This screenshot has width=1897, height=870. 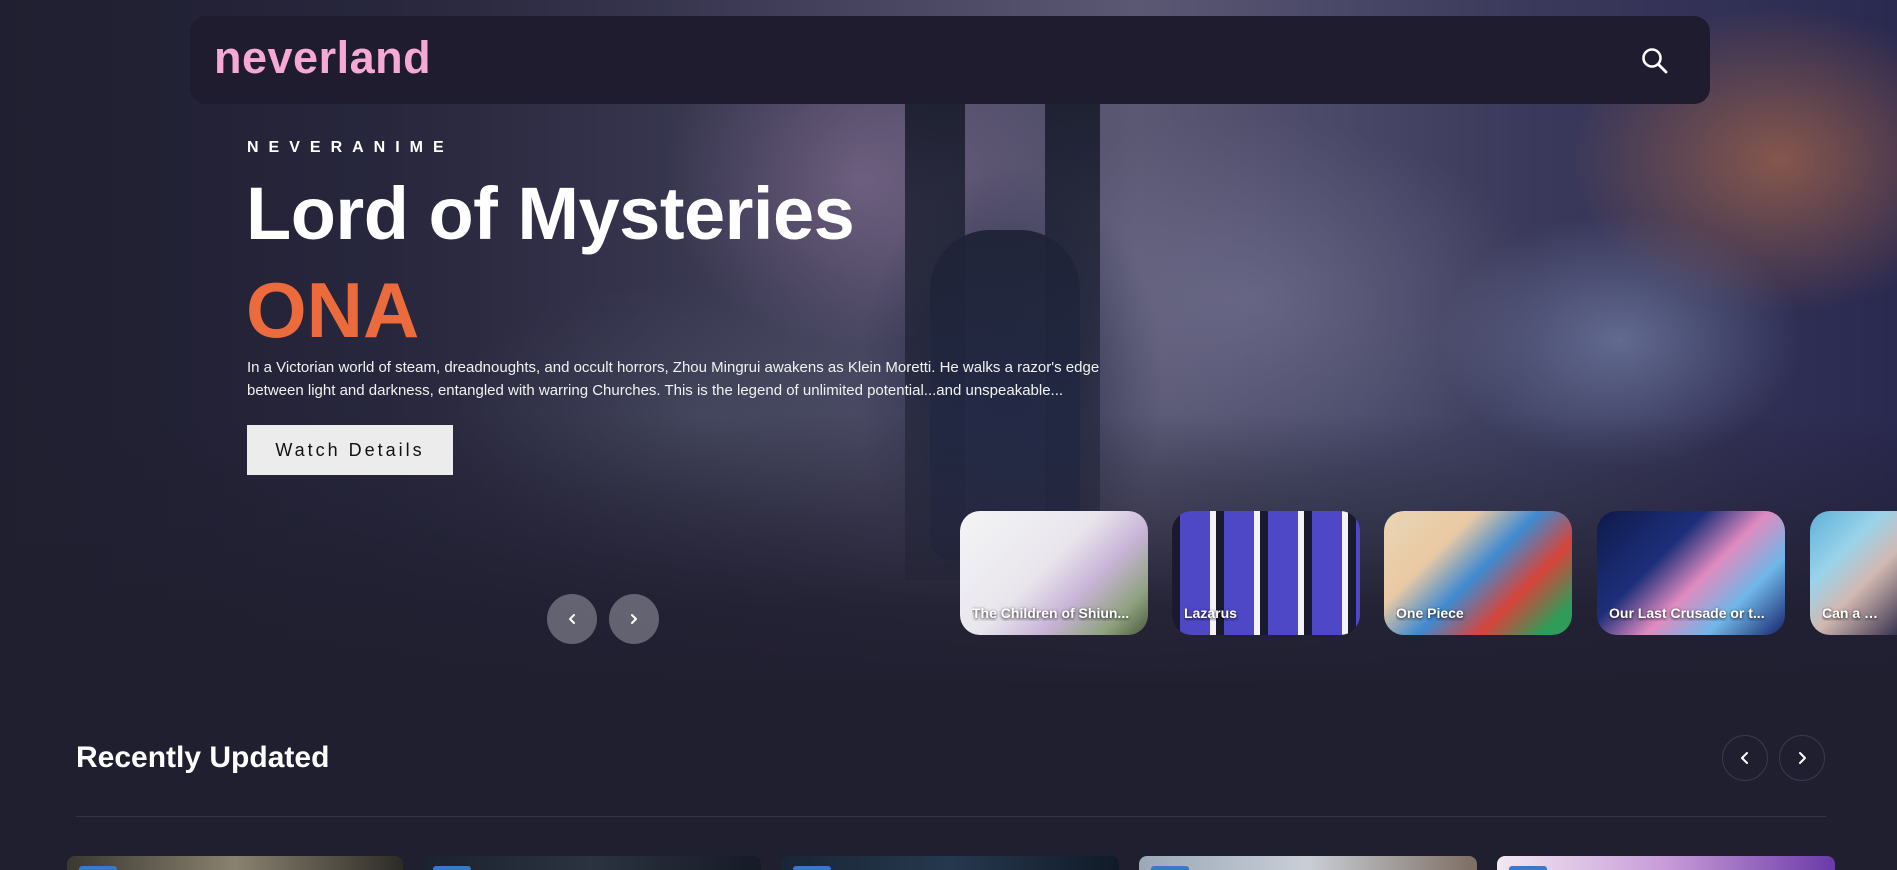 I want to click on recently-updated-title: Recently Updated, so click(x=203, y=757).